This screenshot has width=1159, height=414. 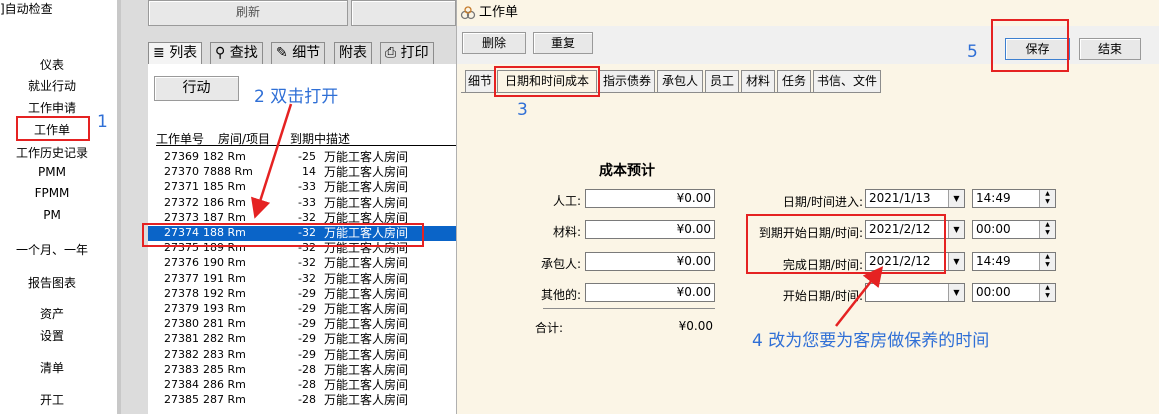 What do you see at coordinates (859, 296) in the screenshot?
I see `arrow-to-dates` at bounding box center [859, 296].